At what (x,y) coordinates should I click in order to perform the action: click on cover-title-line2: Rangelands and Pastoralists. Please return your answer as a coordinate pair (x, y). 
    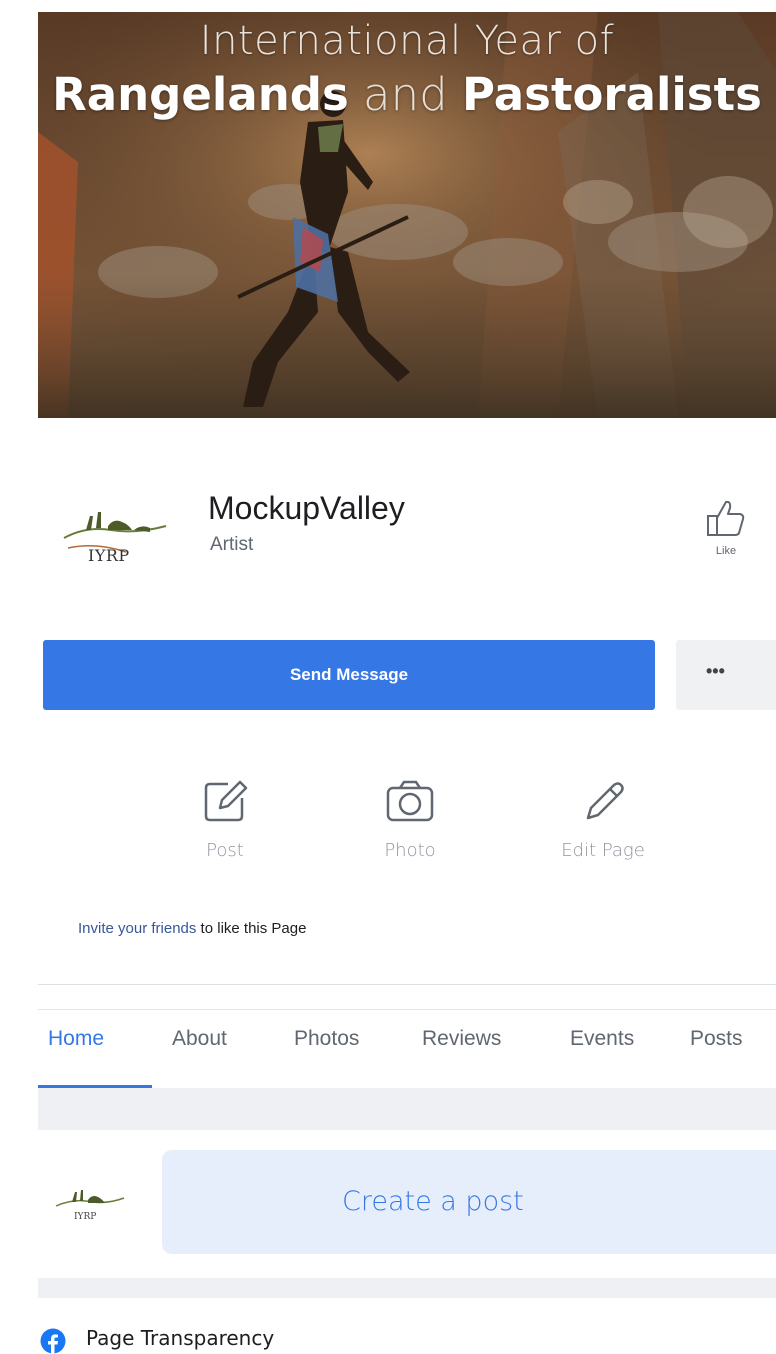
    Looking at the image, I should click on (407, 94).